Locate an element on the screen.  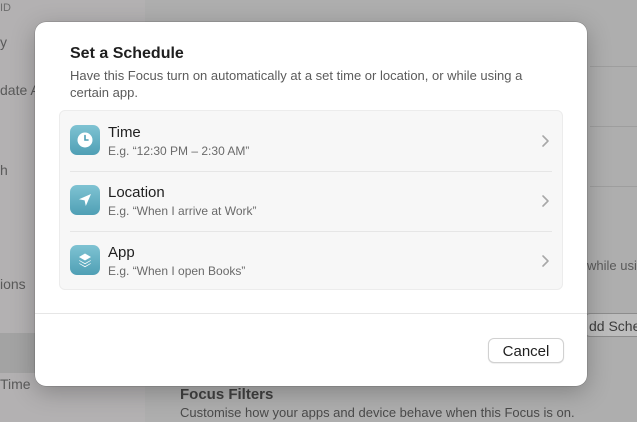
clock-icon is located at coordinates (85, 140).